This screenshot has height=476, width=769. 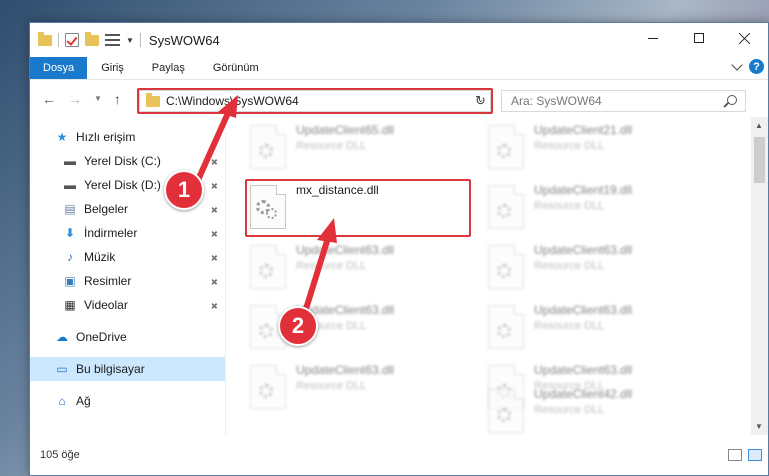 What do you see at coordinates (127, 281) in the screenshot?
I see `sidebar-item-pictures: ▣ Resimler ✚` at bounding box center [127, 281].